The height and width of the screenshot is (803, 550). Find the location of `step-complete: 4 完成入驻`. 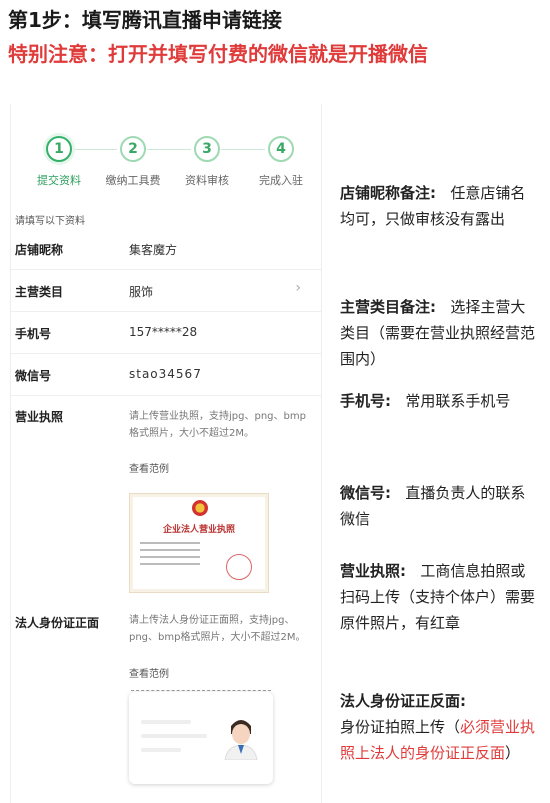

step-complete: 4 完成入驻 is located at coordinates (281, 160).